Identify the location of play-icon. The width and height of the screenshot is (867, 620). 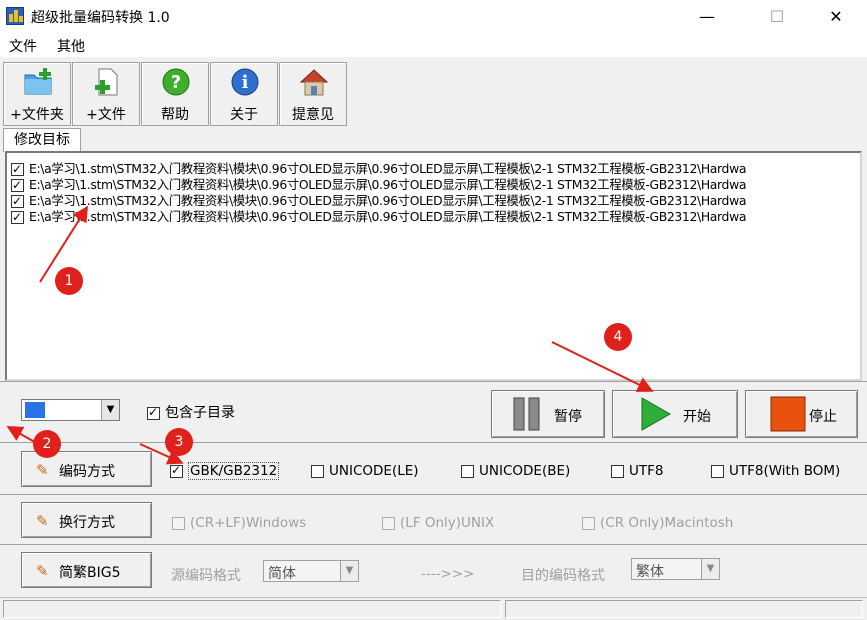
(656, 414).